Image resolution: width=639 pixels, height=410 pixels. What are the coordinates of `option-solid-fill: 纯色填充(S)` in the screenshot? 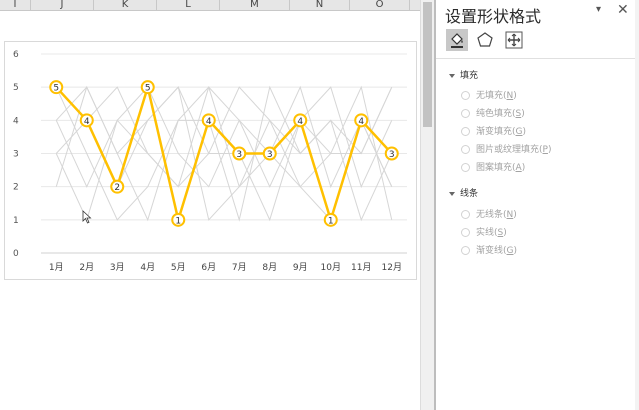 It's located at (493, 112).